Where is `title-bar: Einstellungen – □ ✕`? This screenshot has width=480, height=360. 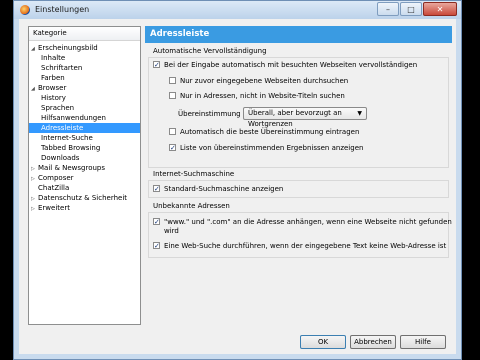 title-bar: Einstellungen – □ ✕ is located at coordinates (237, 10).